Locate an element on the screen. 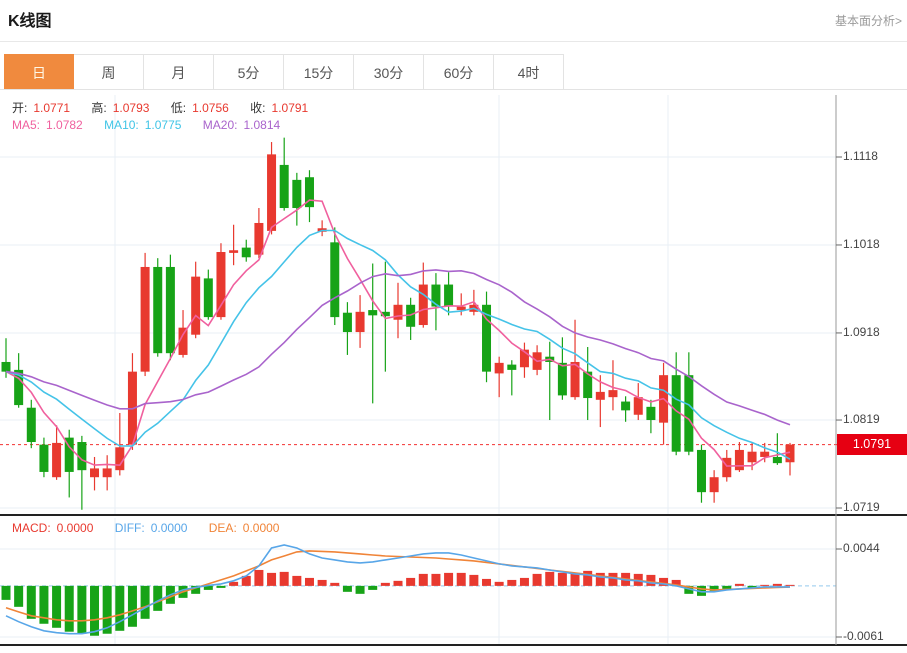 This screenshot has width=907, height=653. open-label: 开: is located at coordinates (20, 108).